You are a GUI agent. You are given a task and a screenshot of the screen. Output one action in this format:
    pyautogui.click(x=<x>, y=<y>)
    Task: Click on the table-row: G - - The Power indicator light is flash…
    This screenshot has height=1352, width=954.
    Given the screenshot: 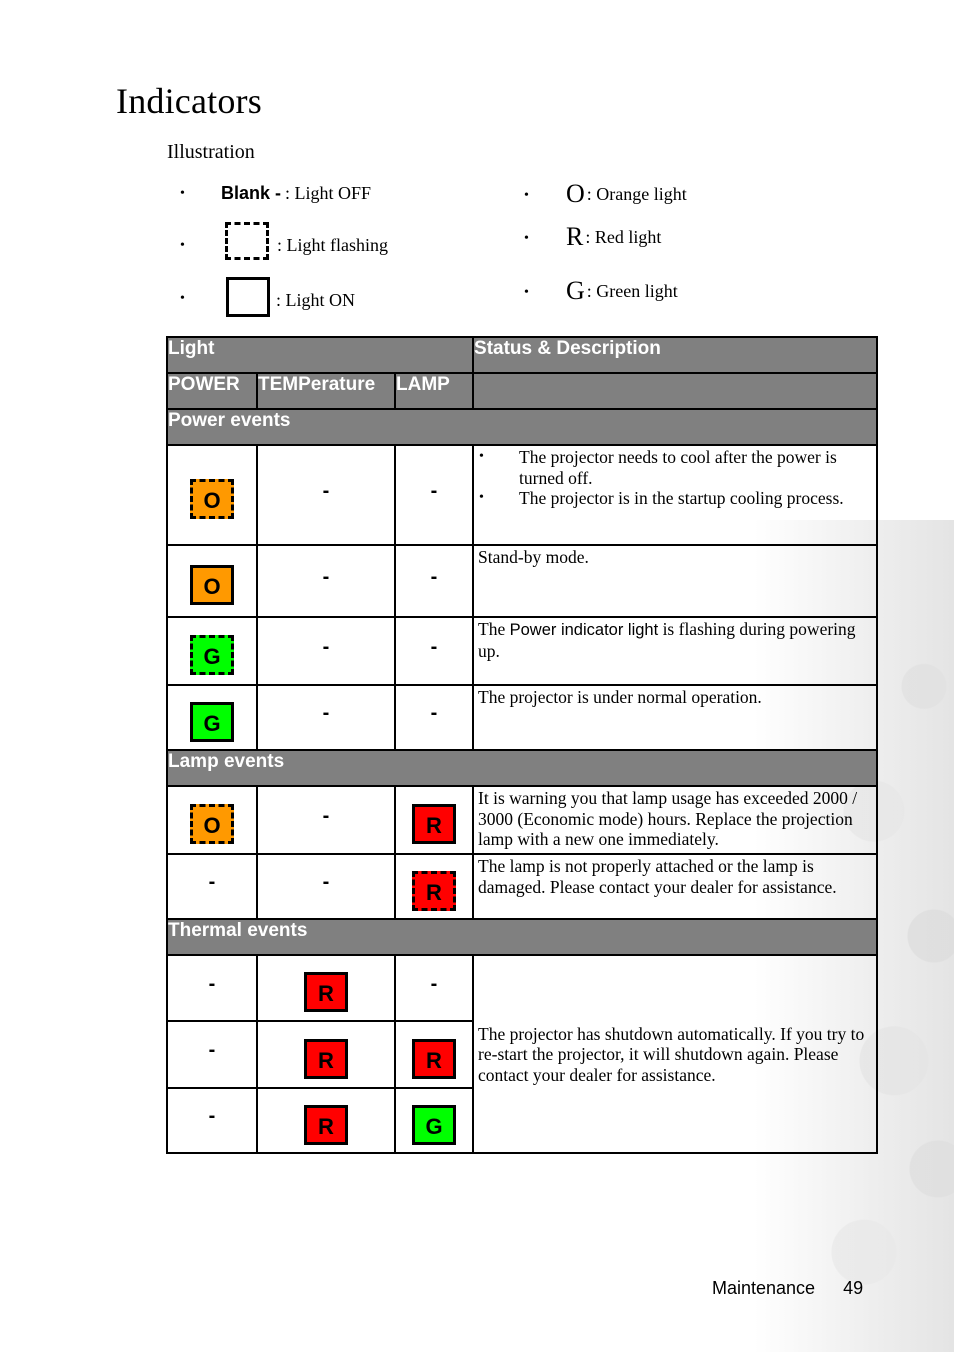 What is the action you would take?
    pyautogui.click(x=522, y=651)
    